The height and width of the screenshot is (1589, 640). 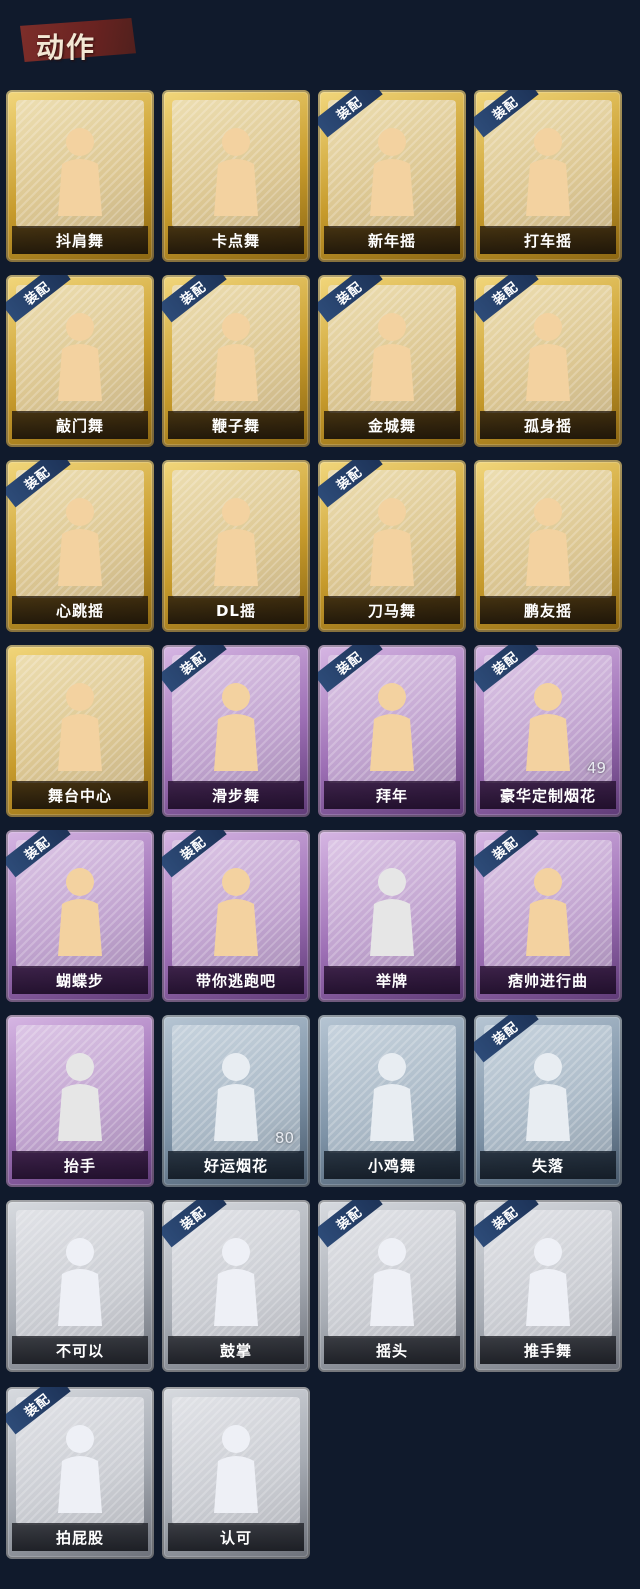 I want to click on card-label-bar: 金城舞, so click(x=392, y=425).